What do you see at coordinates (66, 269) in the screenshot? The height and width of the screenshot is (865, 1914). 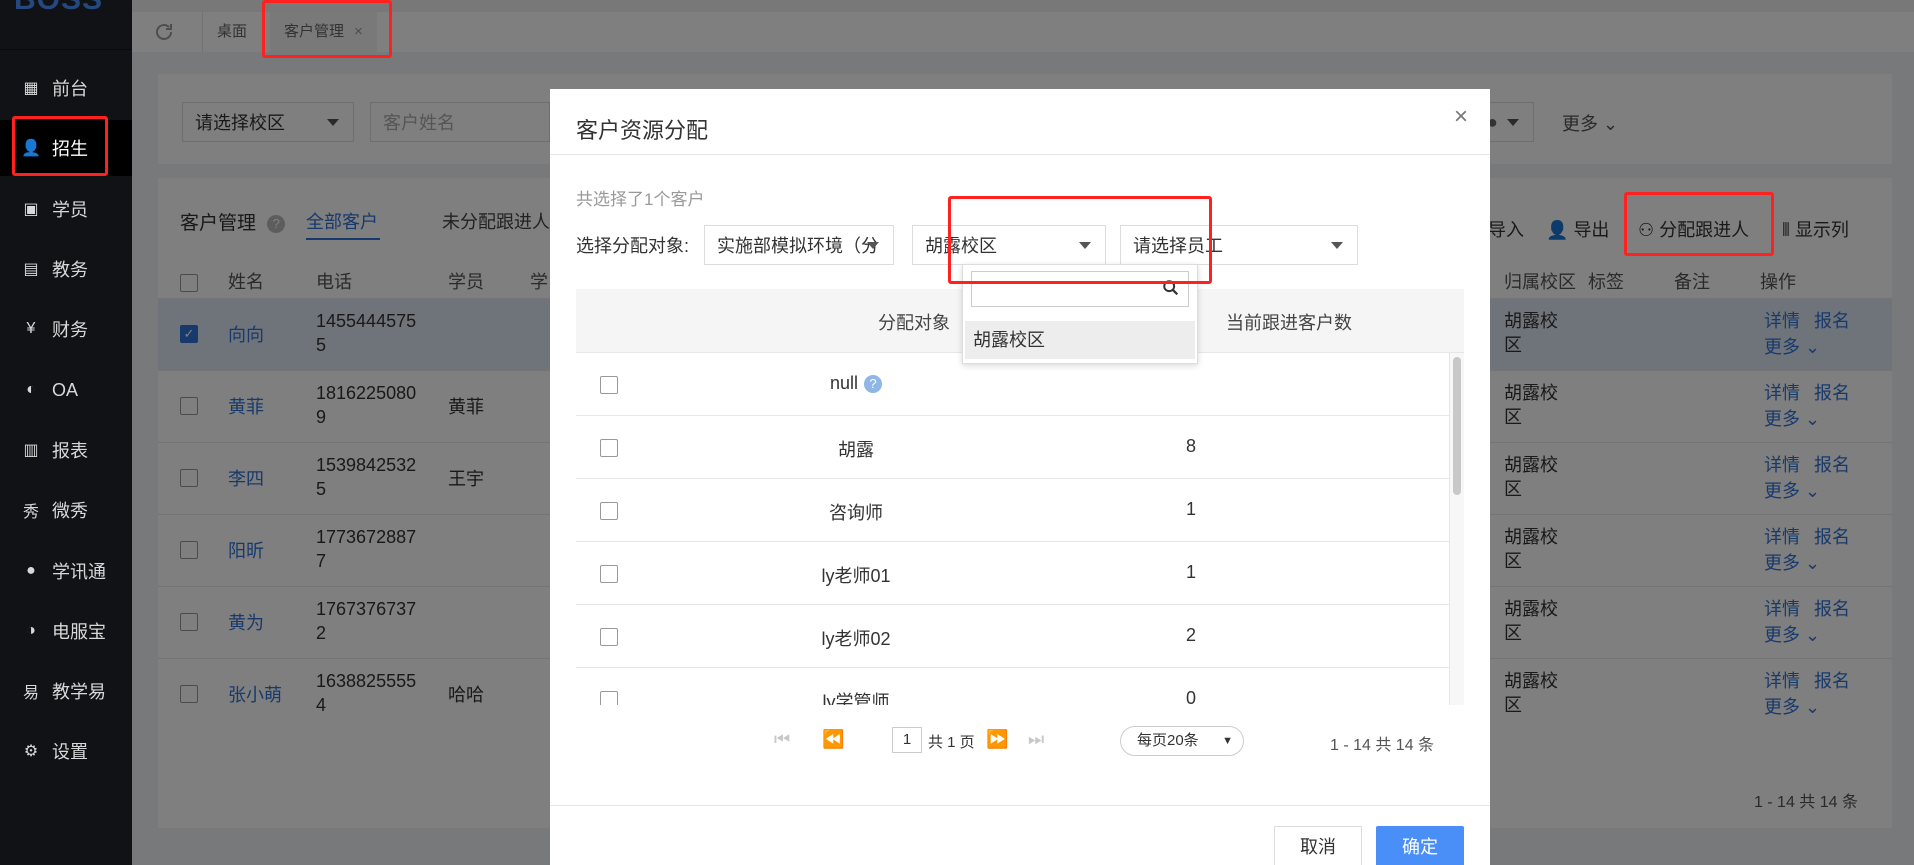 I see `sidebar-item-3: ▤ 教务` at bounding box center [66, 269].